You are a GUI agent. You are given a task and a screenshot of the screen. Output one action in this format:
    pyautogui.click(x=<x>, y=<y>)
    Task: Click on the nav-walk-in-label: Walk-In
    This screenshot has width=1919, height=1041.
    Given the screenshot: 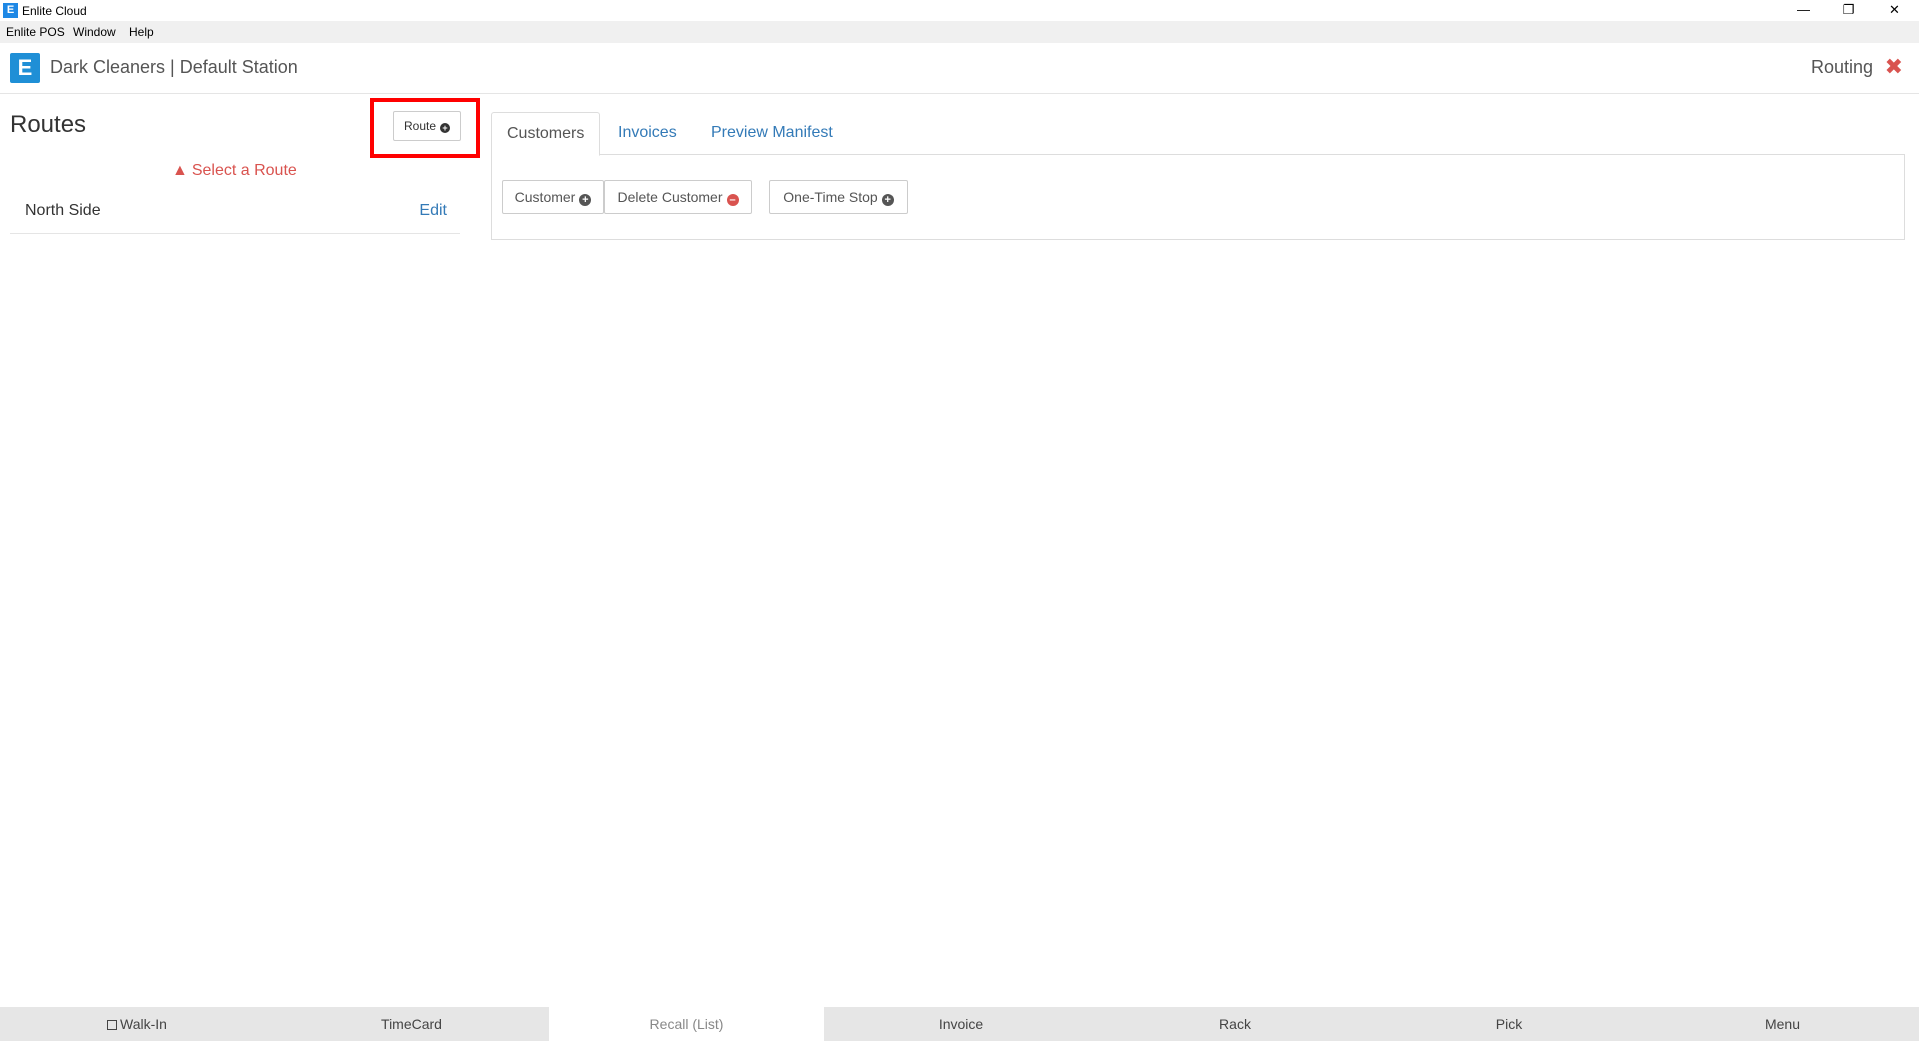 What is the action you would take?
    pyautogui.click(x=143, y=1024)
    